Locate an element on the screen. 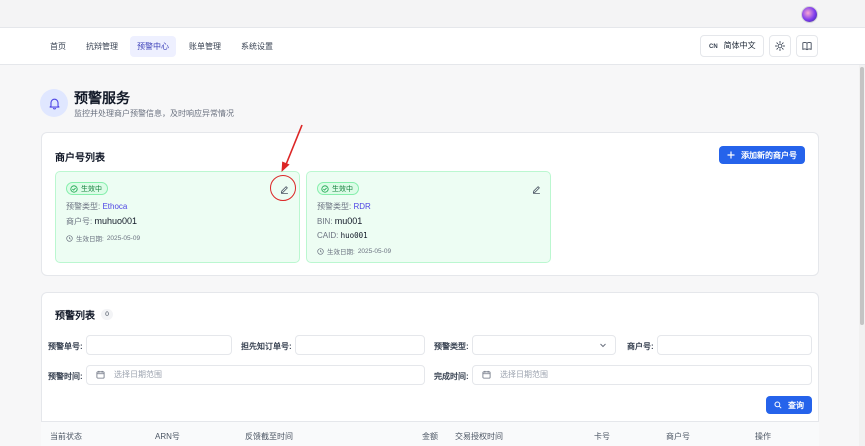 The height and width of the screenshot is (446, 865). alert-count-badge: 0 is located at coordinates (107, 314).